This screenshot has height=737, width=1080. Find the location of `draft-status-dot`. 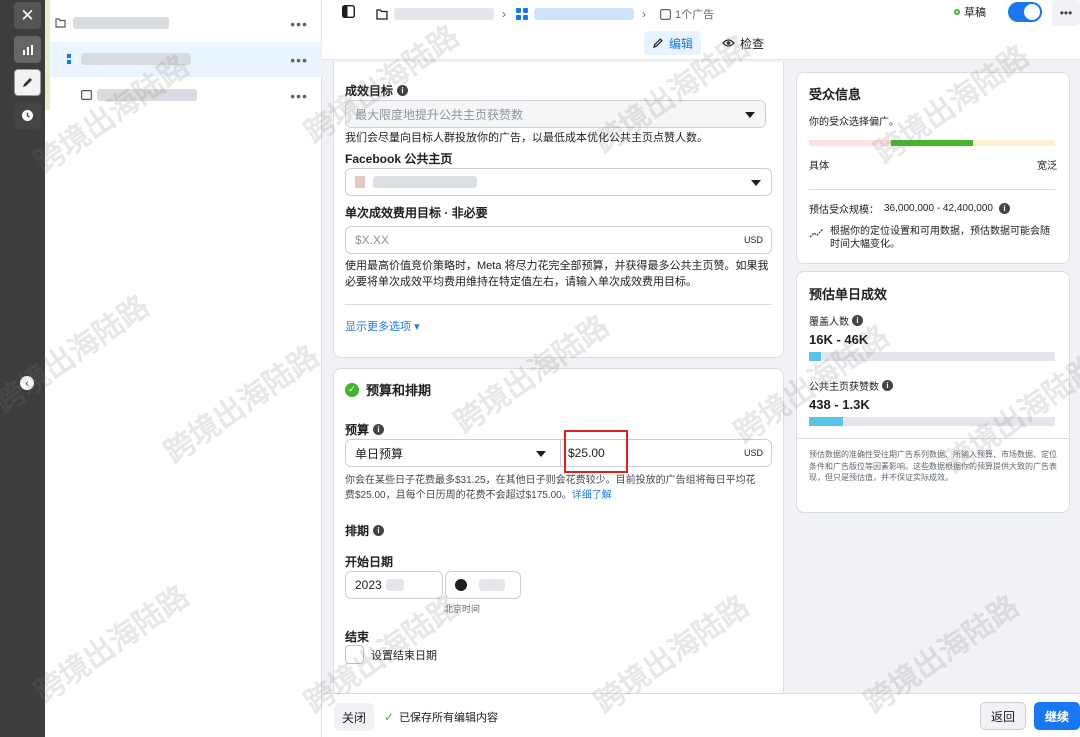

draft-status-dot is located at coordinates (957, 12).